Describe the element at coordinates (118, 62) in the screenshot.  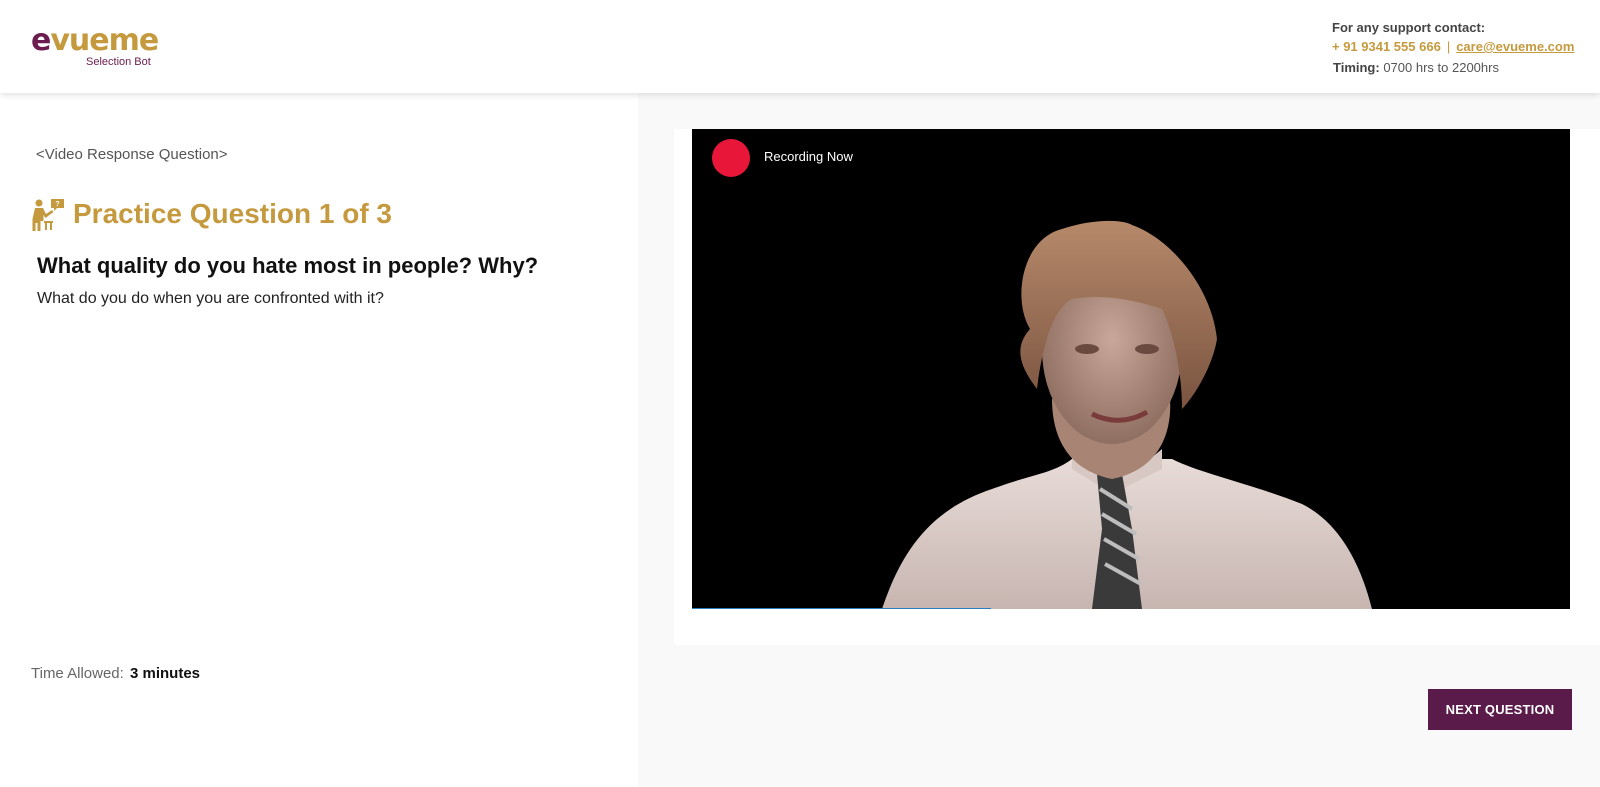
I see `logo-subtitle: Selection Bot` at that location.